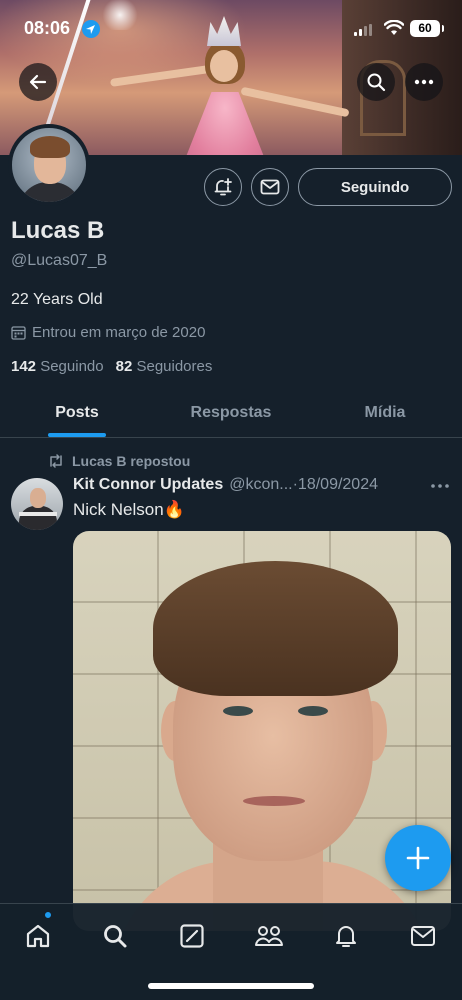 This screenshot has height=1000, width=462. Describe the element at coordinates (38, 498) in the screenshot. I see `post-avatar-face` at that location.